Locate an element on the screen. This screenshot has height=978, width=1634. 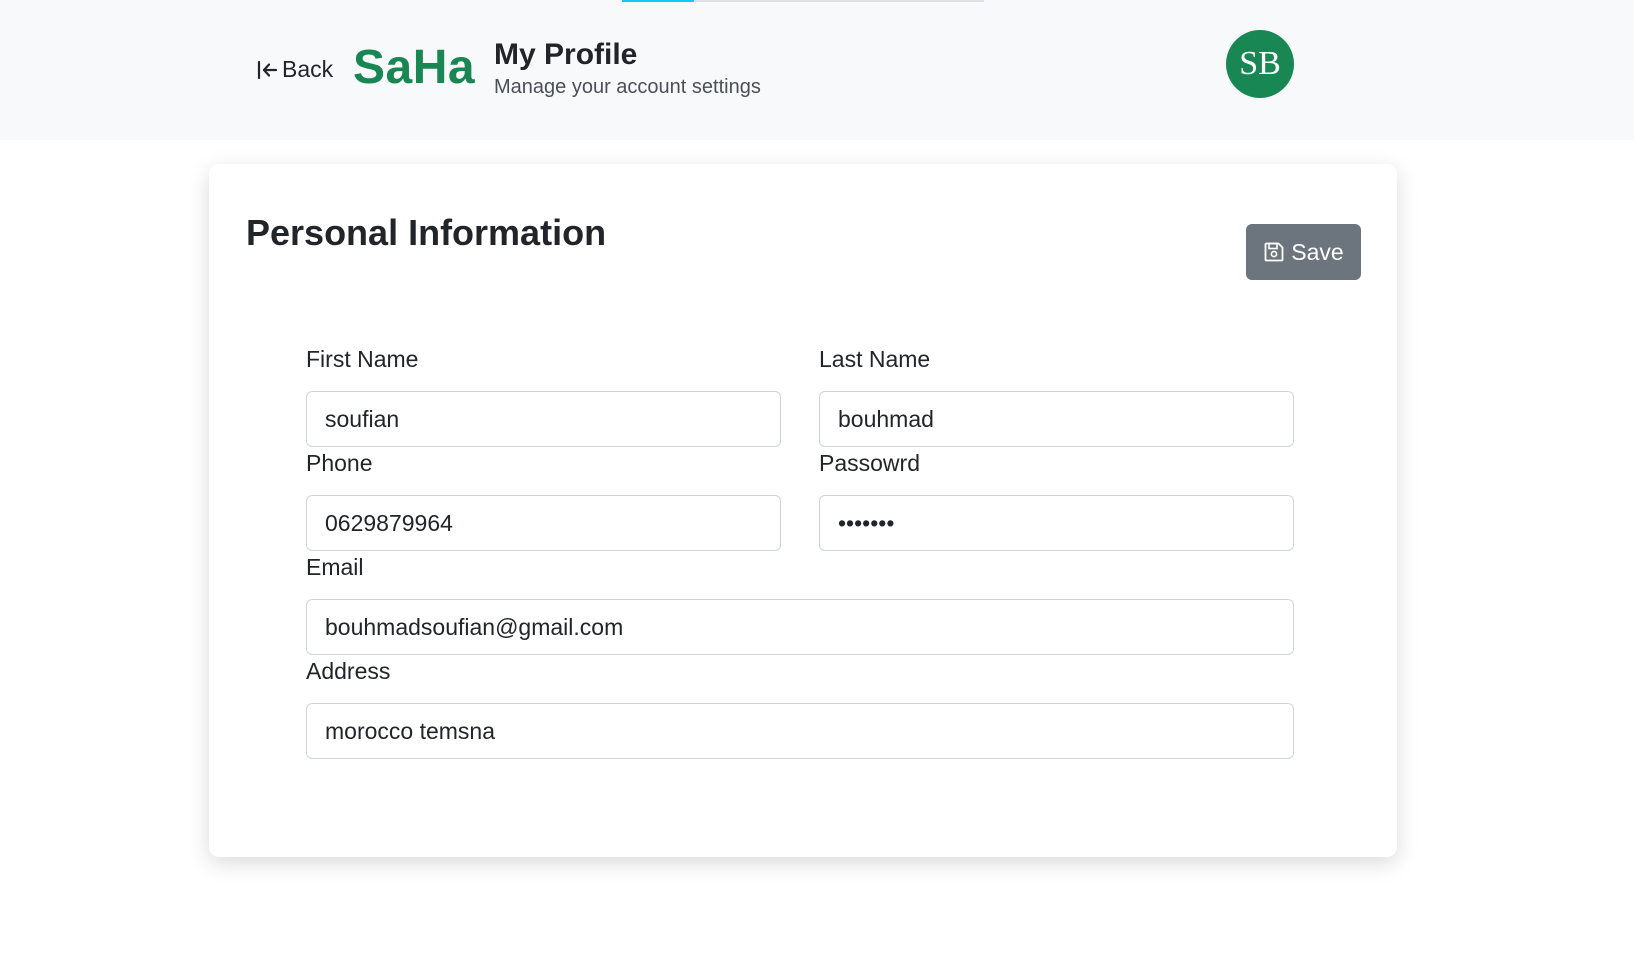
back-label: Back is located at coordinates (308, 69).